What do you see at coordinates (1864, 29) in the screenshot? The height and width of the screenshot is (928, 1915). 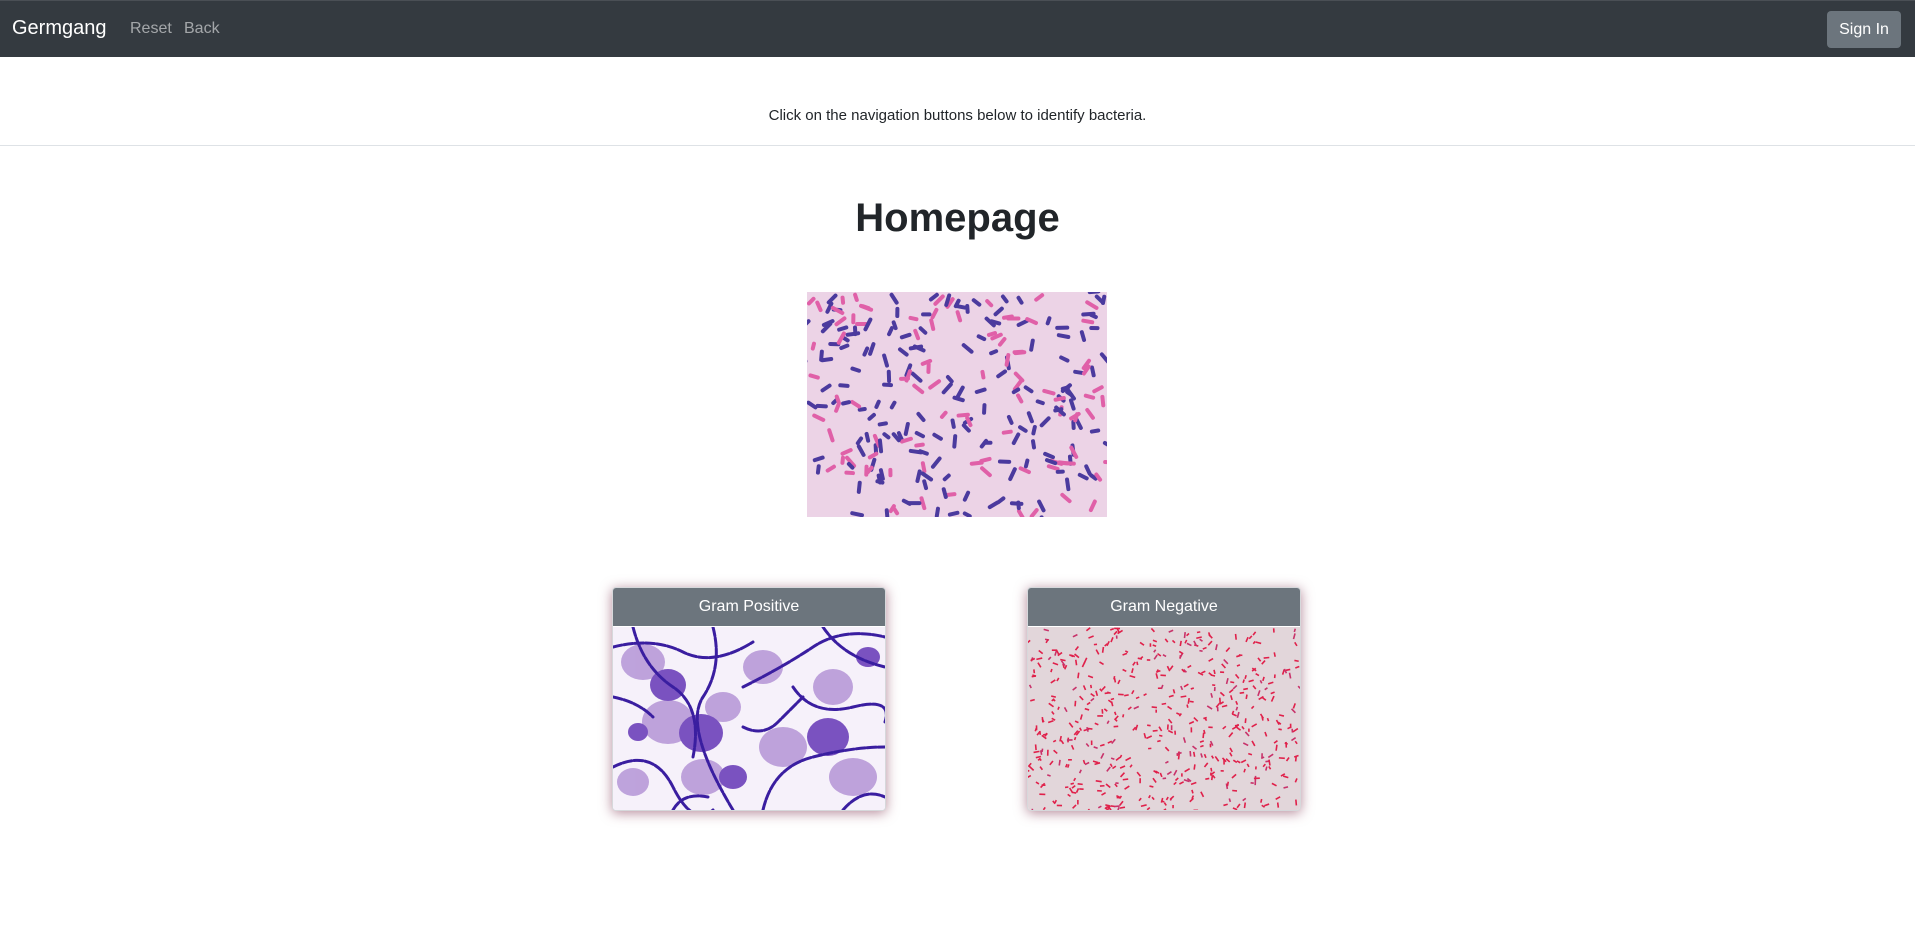 I see `sign-in-button: Sign In` at bounding box center [1864, 29].